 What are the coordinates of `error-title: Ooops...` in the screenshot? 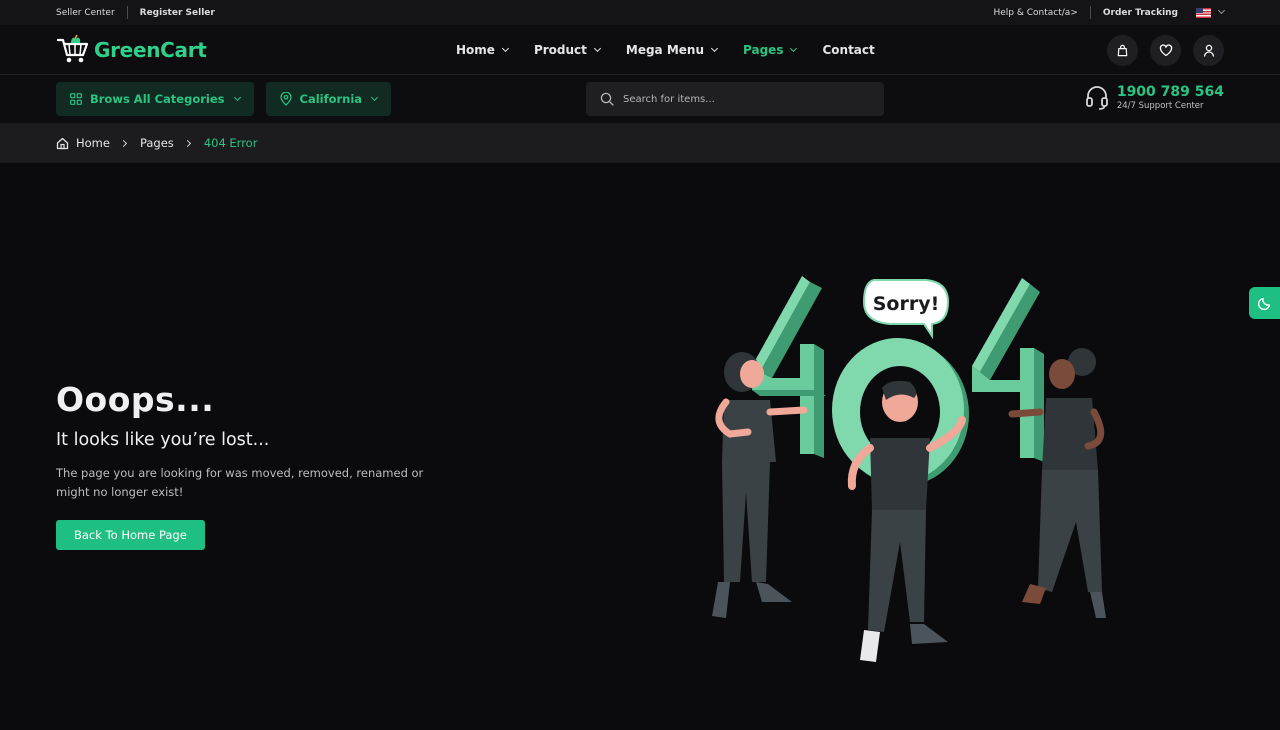 It's located at (135, 399).